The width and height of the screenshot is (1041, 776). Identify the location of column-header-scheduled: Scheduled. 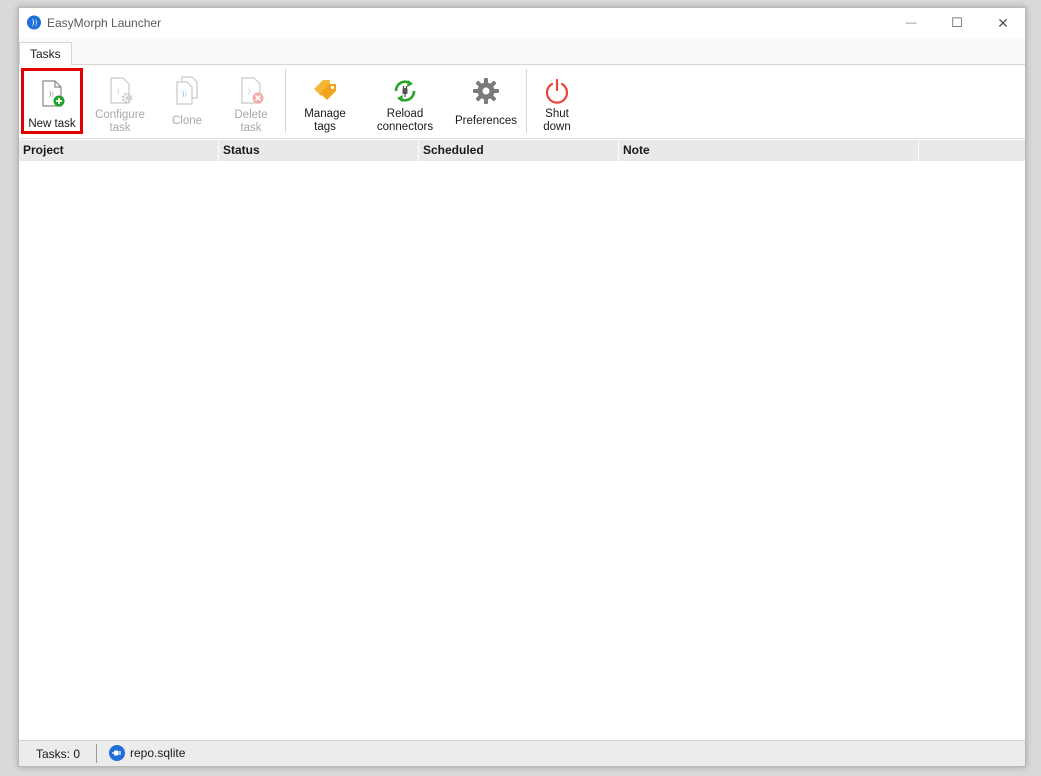
(519, 150).